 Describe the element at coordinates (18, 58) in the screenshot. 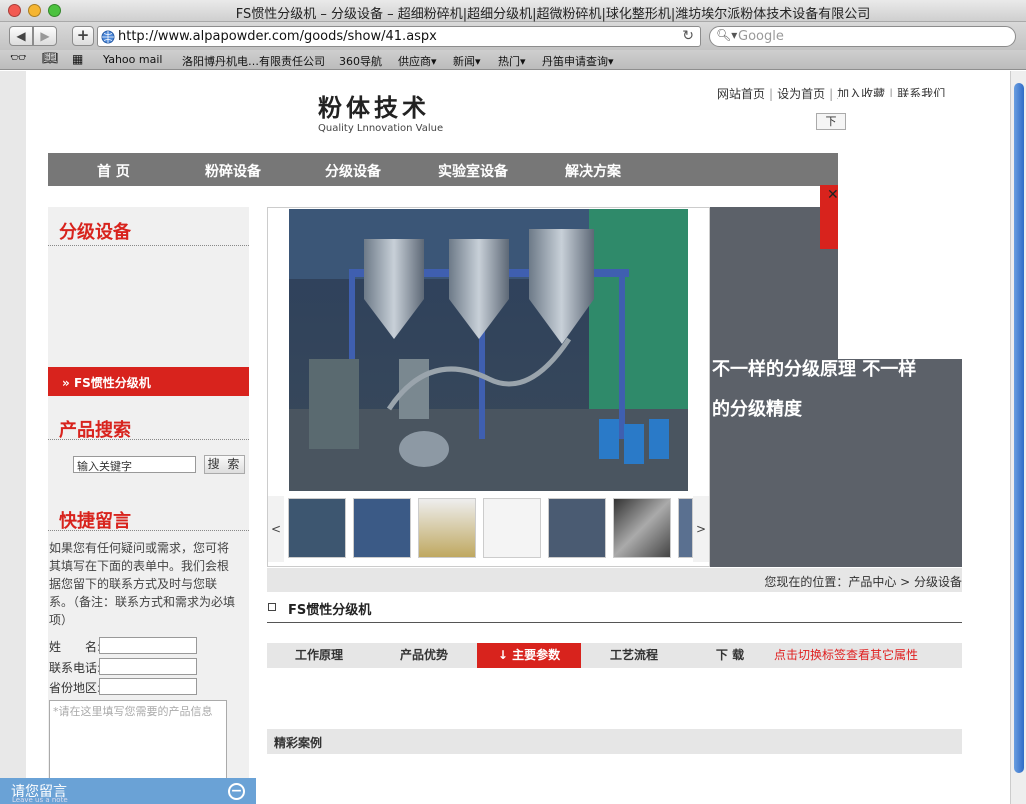

I see `reading-list-icon: 👓︎` at that location.